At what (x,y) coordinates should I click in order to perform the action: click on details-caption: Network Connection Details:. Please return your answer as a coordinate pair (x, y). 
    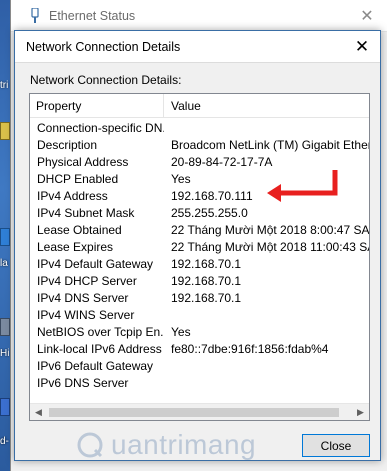
    Looking at the image, I should click on (106, 80).